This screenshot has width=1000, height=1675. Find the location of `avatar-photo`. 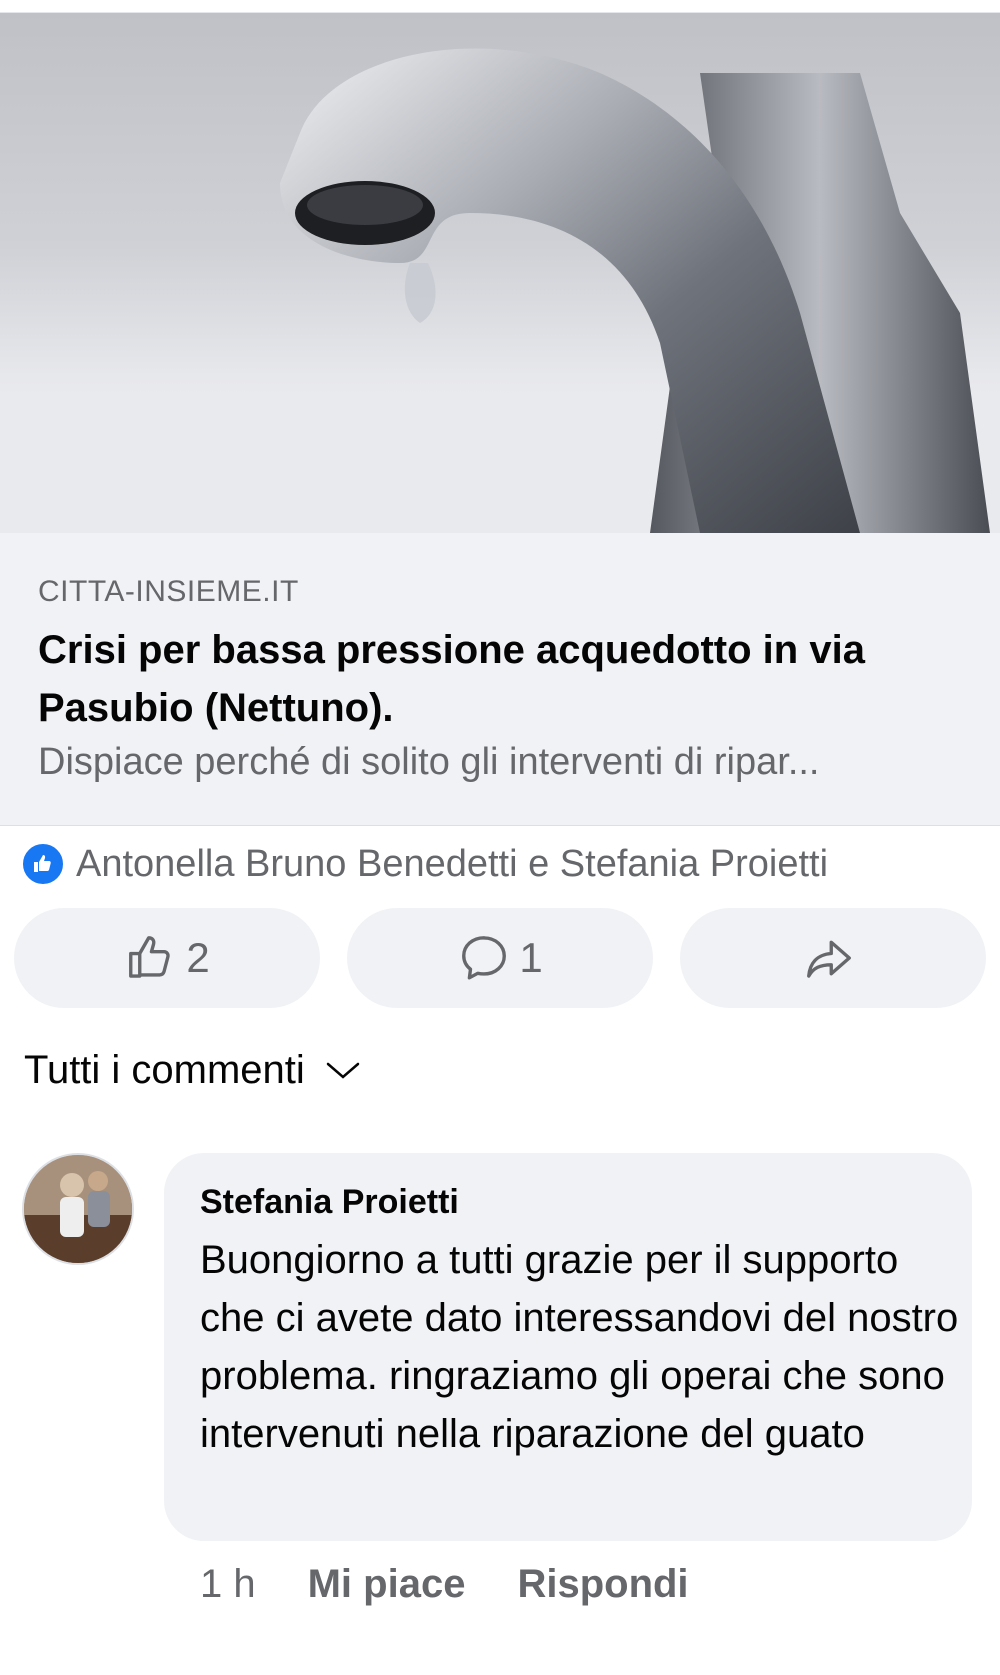

avatar-photo is located at coordinates (78, 1209).